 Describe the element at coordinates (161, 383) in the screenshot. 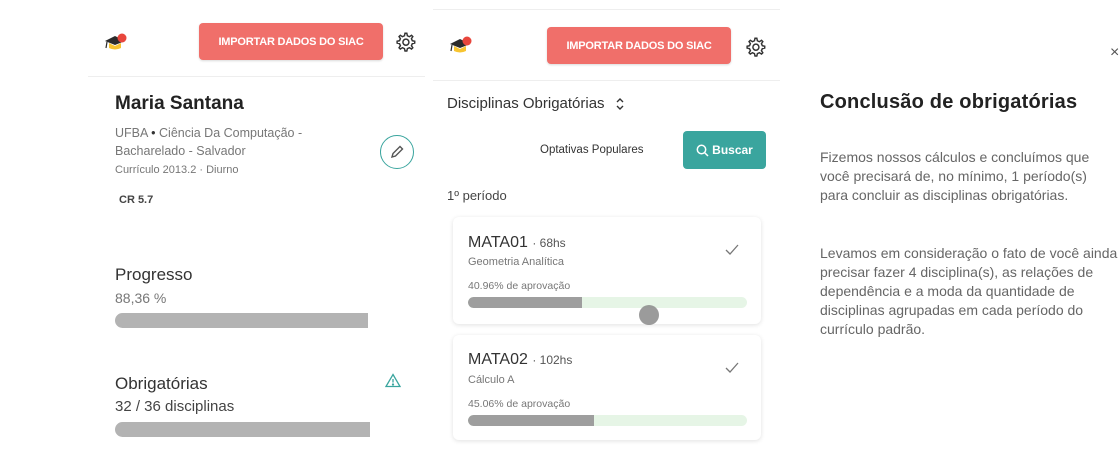

I see `required-title: Obrigatórias` at that location.